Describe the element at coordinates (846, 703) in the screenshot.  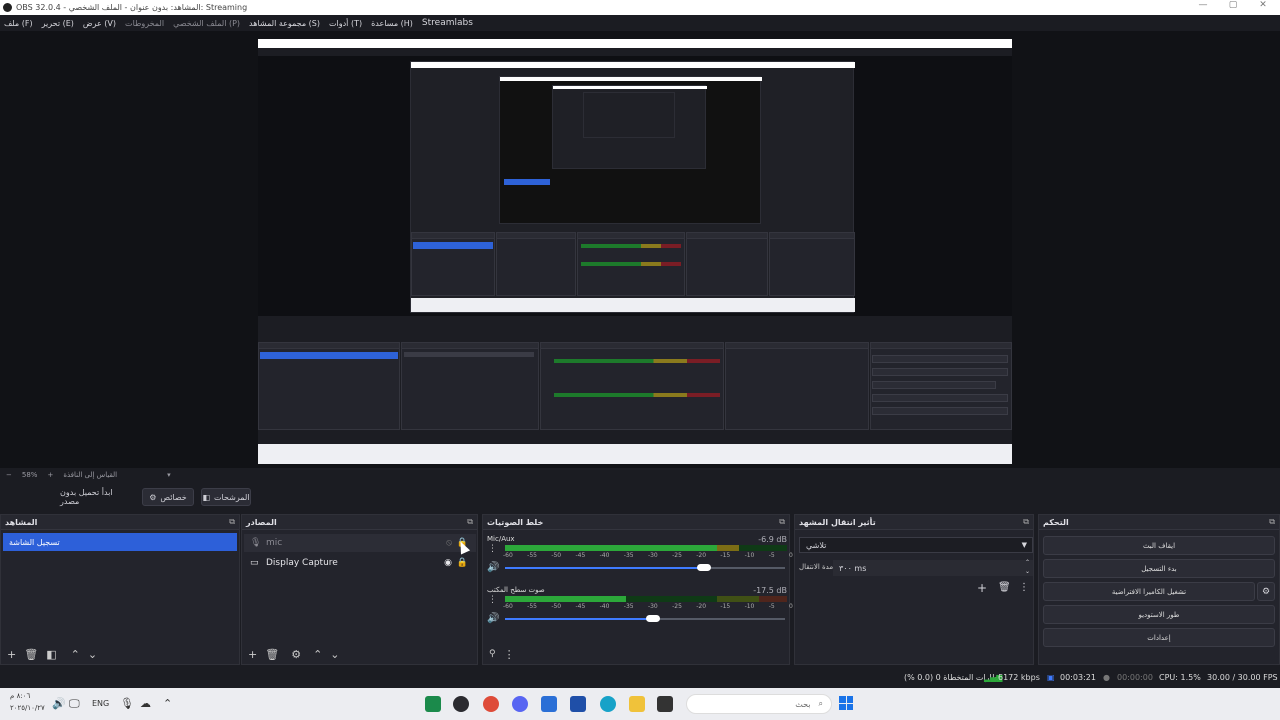
I see `windows-start-icon` at that location.